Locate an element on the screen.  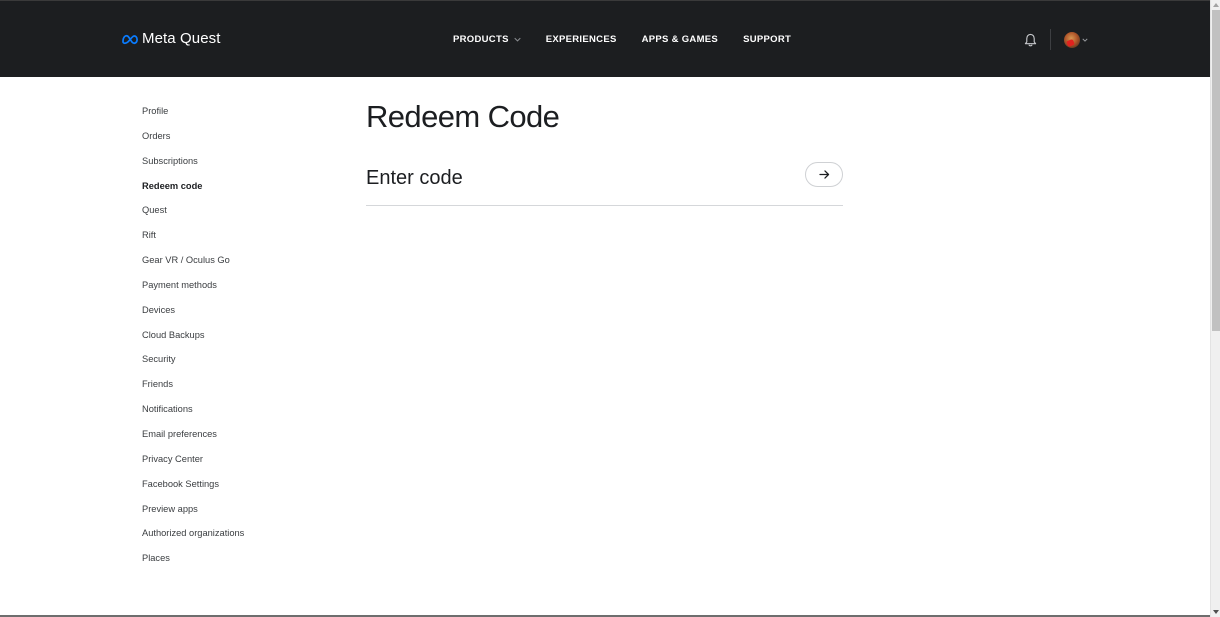
sidebar-item-profile: Profile is located at coordinates (193, 117).